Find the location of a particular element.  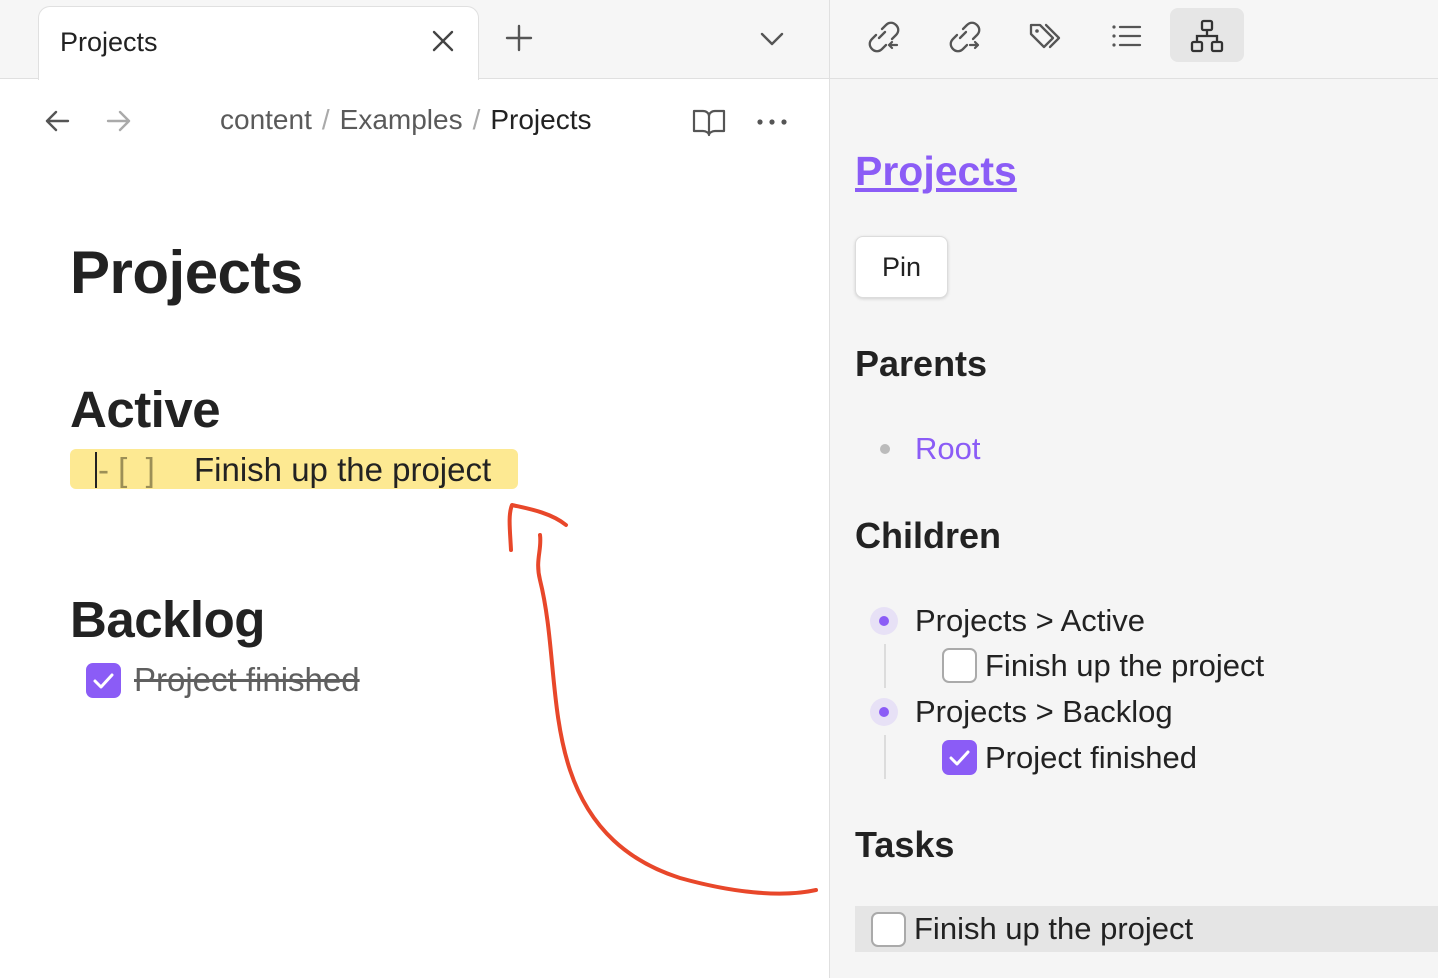

task-list-item: Finish up the project is located at coordinates (1146, 929).